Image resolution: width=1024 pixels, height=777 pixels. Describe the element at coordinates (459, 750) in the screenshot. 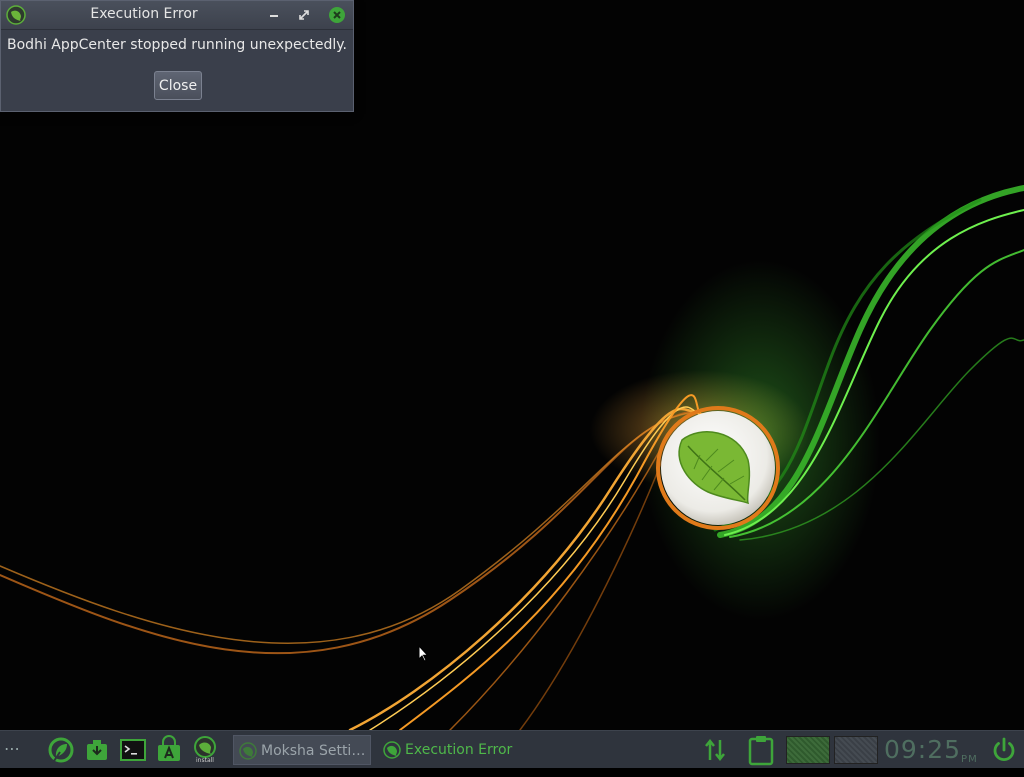

I see `task-label: Execution Error` at that location.